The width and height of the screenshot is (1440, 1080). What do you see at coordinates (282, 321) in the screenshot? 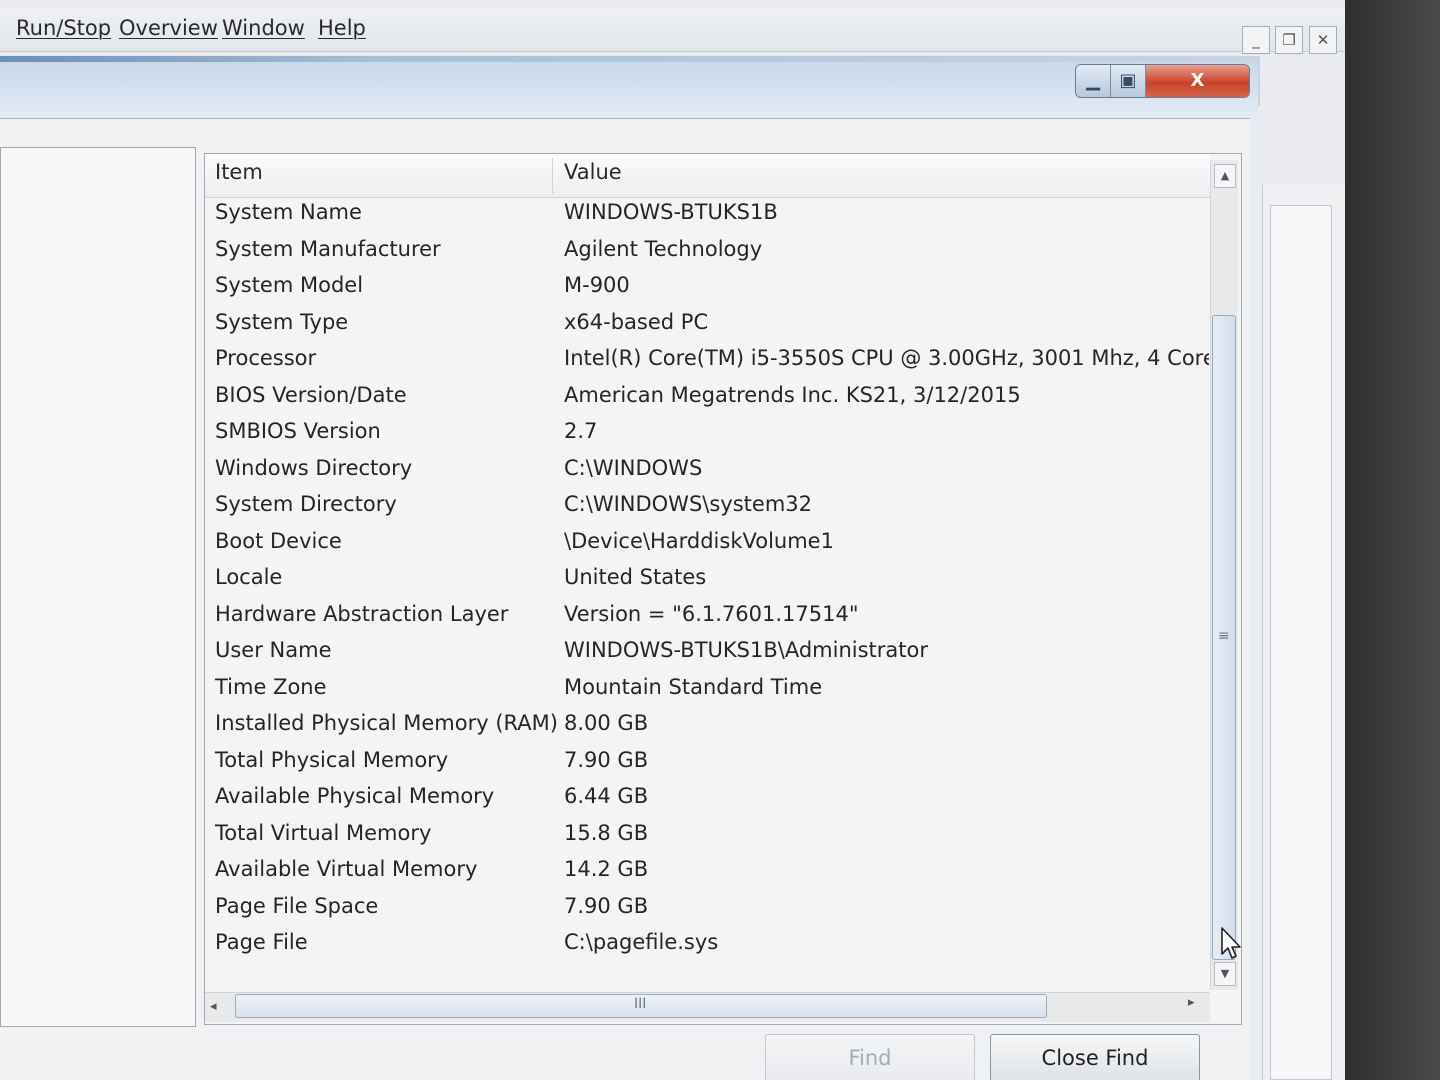
I see `row-item-label: System Type` at bounding box center [282, 321].